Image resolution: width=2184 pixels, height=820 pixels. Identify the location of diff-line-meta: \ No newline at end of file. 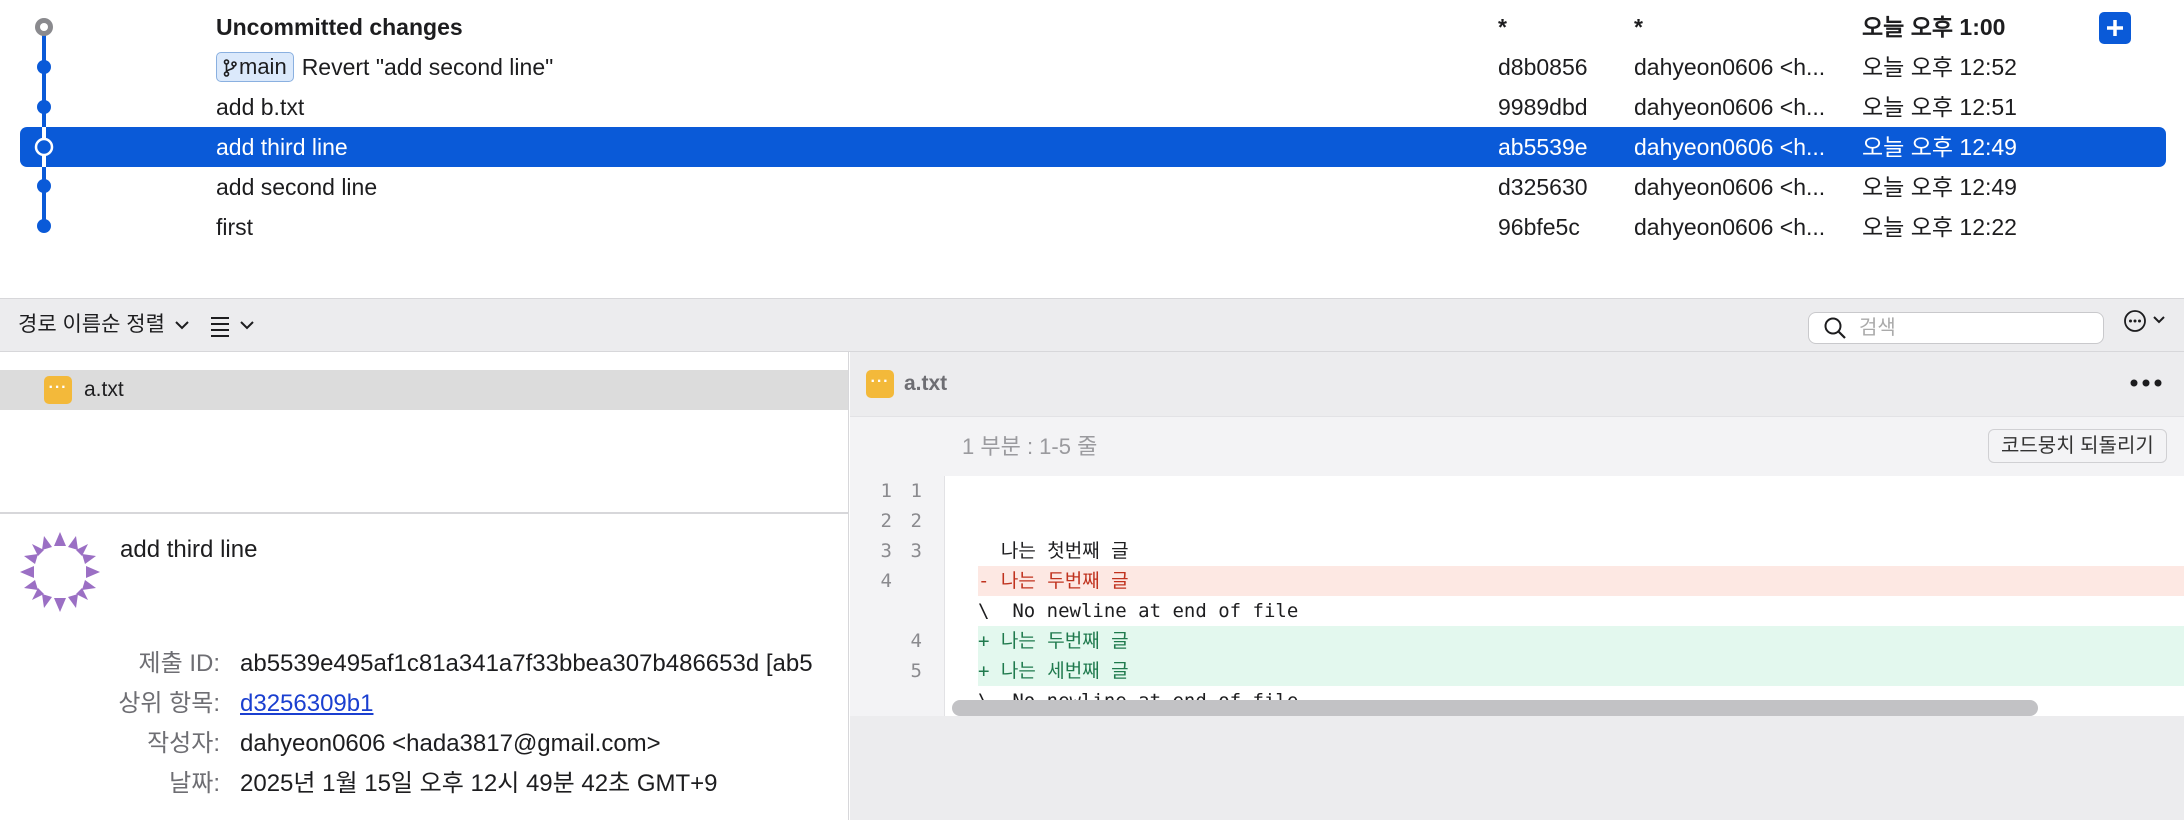
(1517, 611).